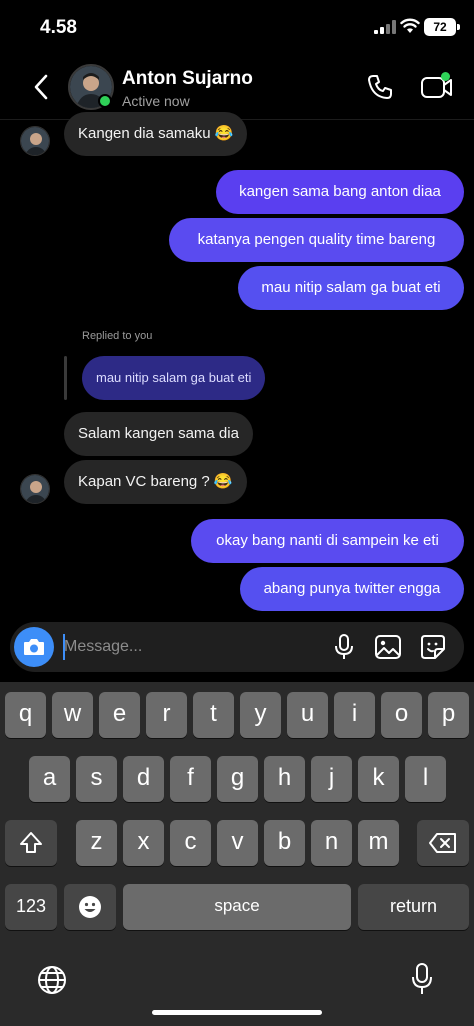  Describe the element at coordinates (156, 134) in the screenshot. I see `received-message: Kangen dia samaku 😂` at that location.